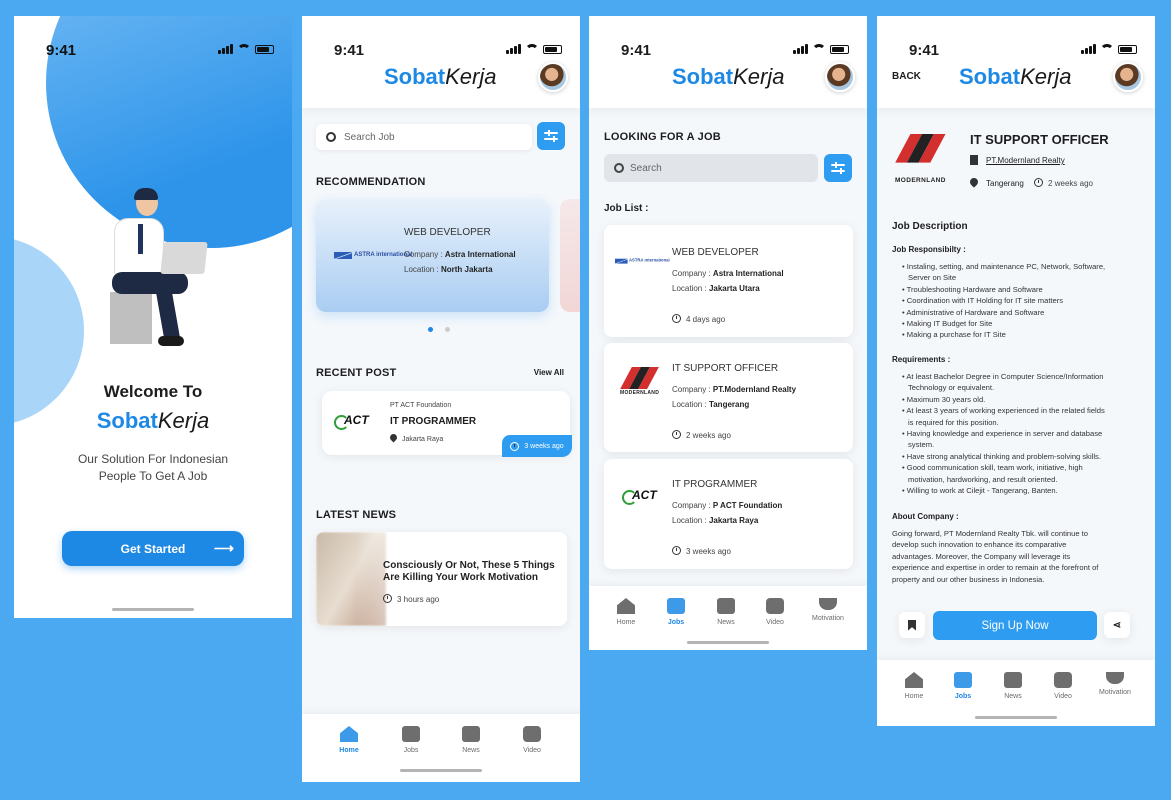 Image resolution: width=1171 pixels, height=800 pixels. What do you see at coordinates (246, 49) in the screenshot?
I see `status-icons` at bounding box center [246, 49].